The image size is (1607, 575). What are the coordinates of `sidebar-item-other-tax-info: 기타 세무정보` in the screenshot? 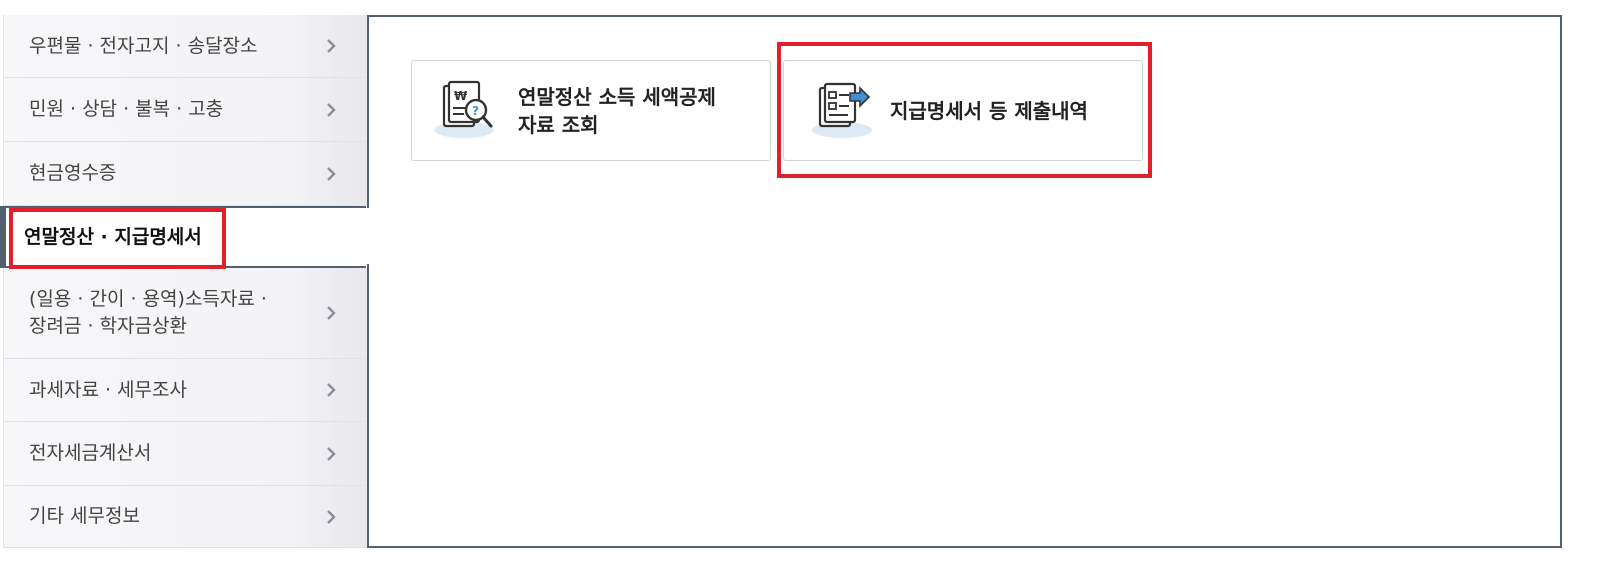 It's located at (186, 517).